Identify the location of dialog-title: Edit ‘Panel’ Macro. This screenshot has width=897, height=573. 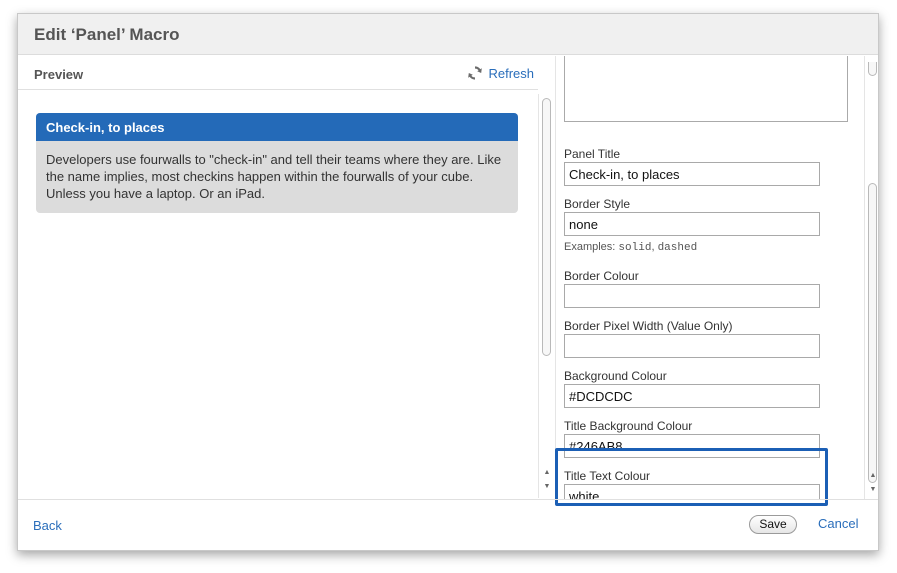
(107, 34).